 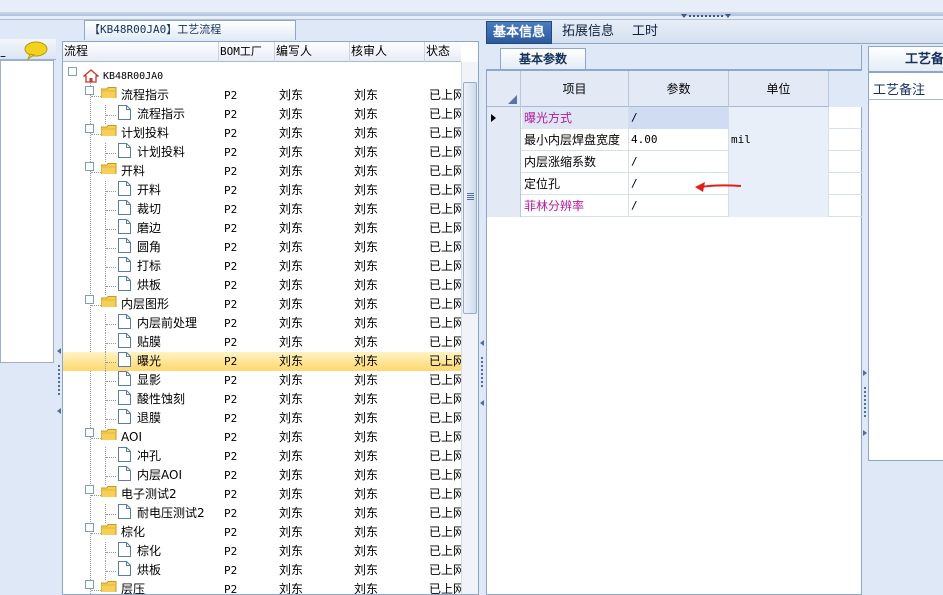 What do you see at coordinates (387, 52) in the screenshot?
I see `column-header-reviewer: 核审人` at bounding box center [387, 52].